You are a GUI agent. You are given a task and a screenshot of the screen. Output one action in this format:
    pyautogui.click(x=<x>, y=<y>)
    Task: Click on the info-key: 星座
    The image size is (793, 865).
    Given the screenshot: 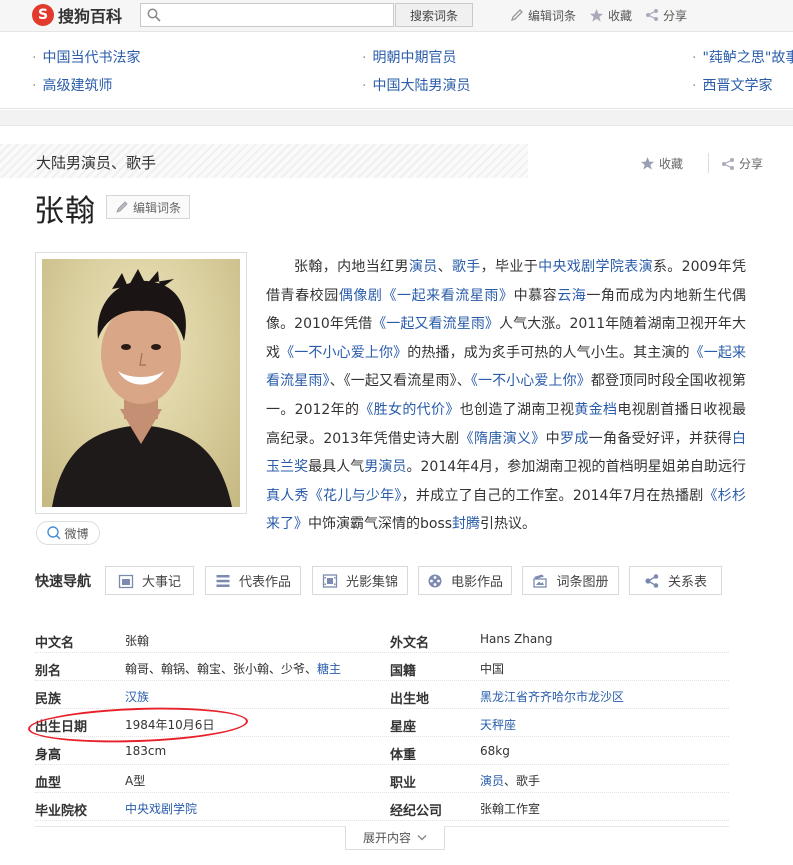 What is the action you would take?
    pyautogui.click(x=403, y=727)
    